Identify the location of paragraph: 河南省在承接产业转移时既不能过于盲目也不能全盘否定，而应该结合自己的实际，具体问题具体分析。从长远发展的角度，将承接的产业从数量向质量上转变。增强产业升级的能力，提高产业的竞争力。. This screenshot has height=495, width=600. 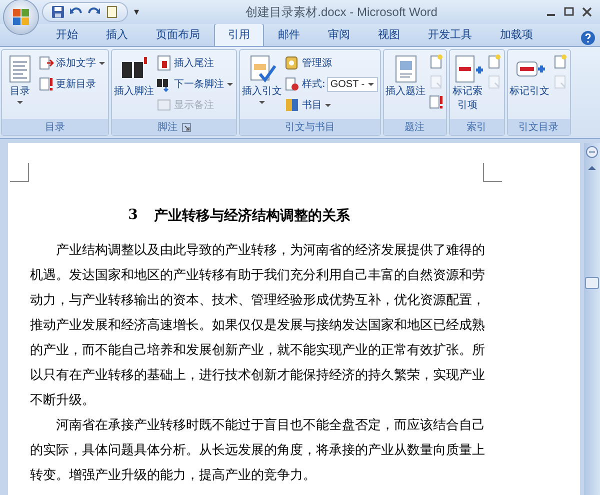
(257, 451).